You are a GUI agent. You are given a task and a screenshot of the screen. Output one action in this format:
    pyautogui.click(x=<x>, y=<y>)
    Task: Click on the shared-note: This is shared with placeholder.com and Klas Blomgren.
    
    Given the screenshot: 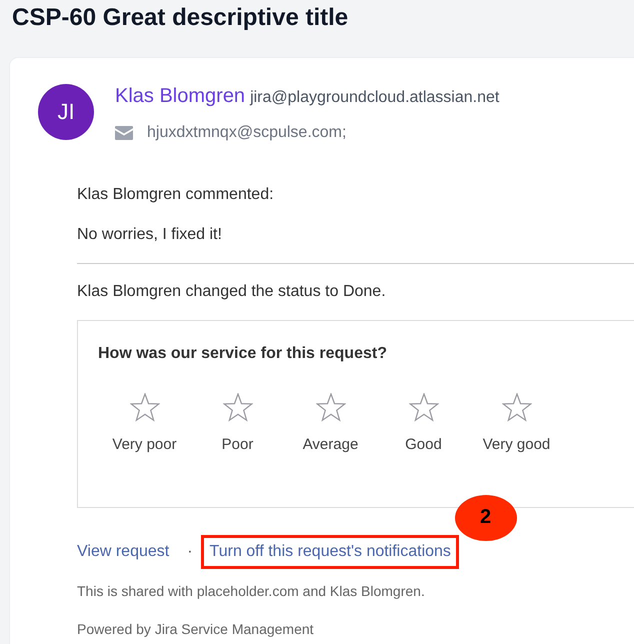 What is the action you would take?
    pyautogui.click(x=251, y=591)
    